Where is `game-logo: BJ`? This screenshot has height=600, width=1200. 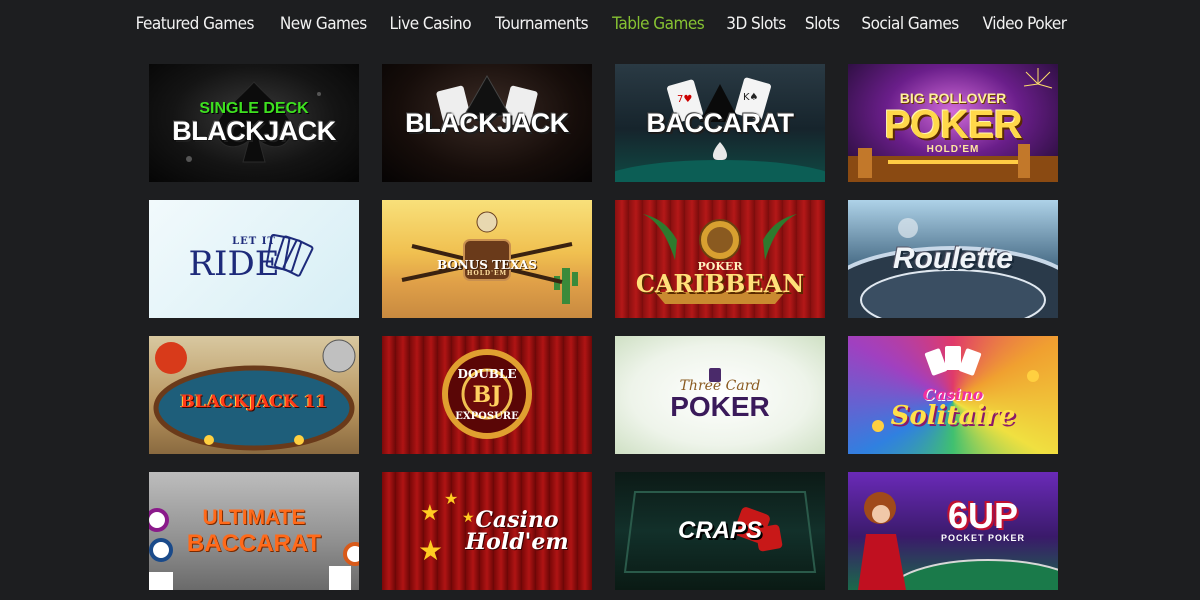
game-logo: BJ is located at coordinates (487, 395).